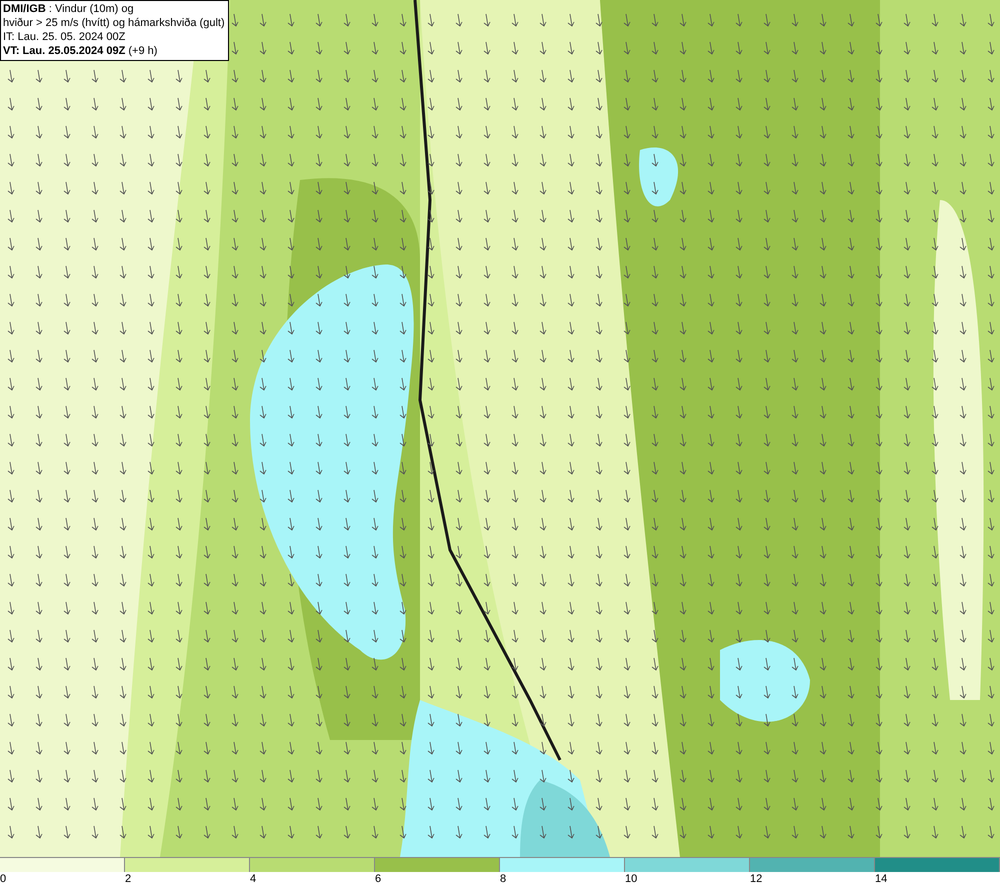 This screenshot has width=1000, height=887. I want to click on legend-label: 6, so click(378, 879).